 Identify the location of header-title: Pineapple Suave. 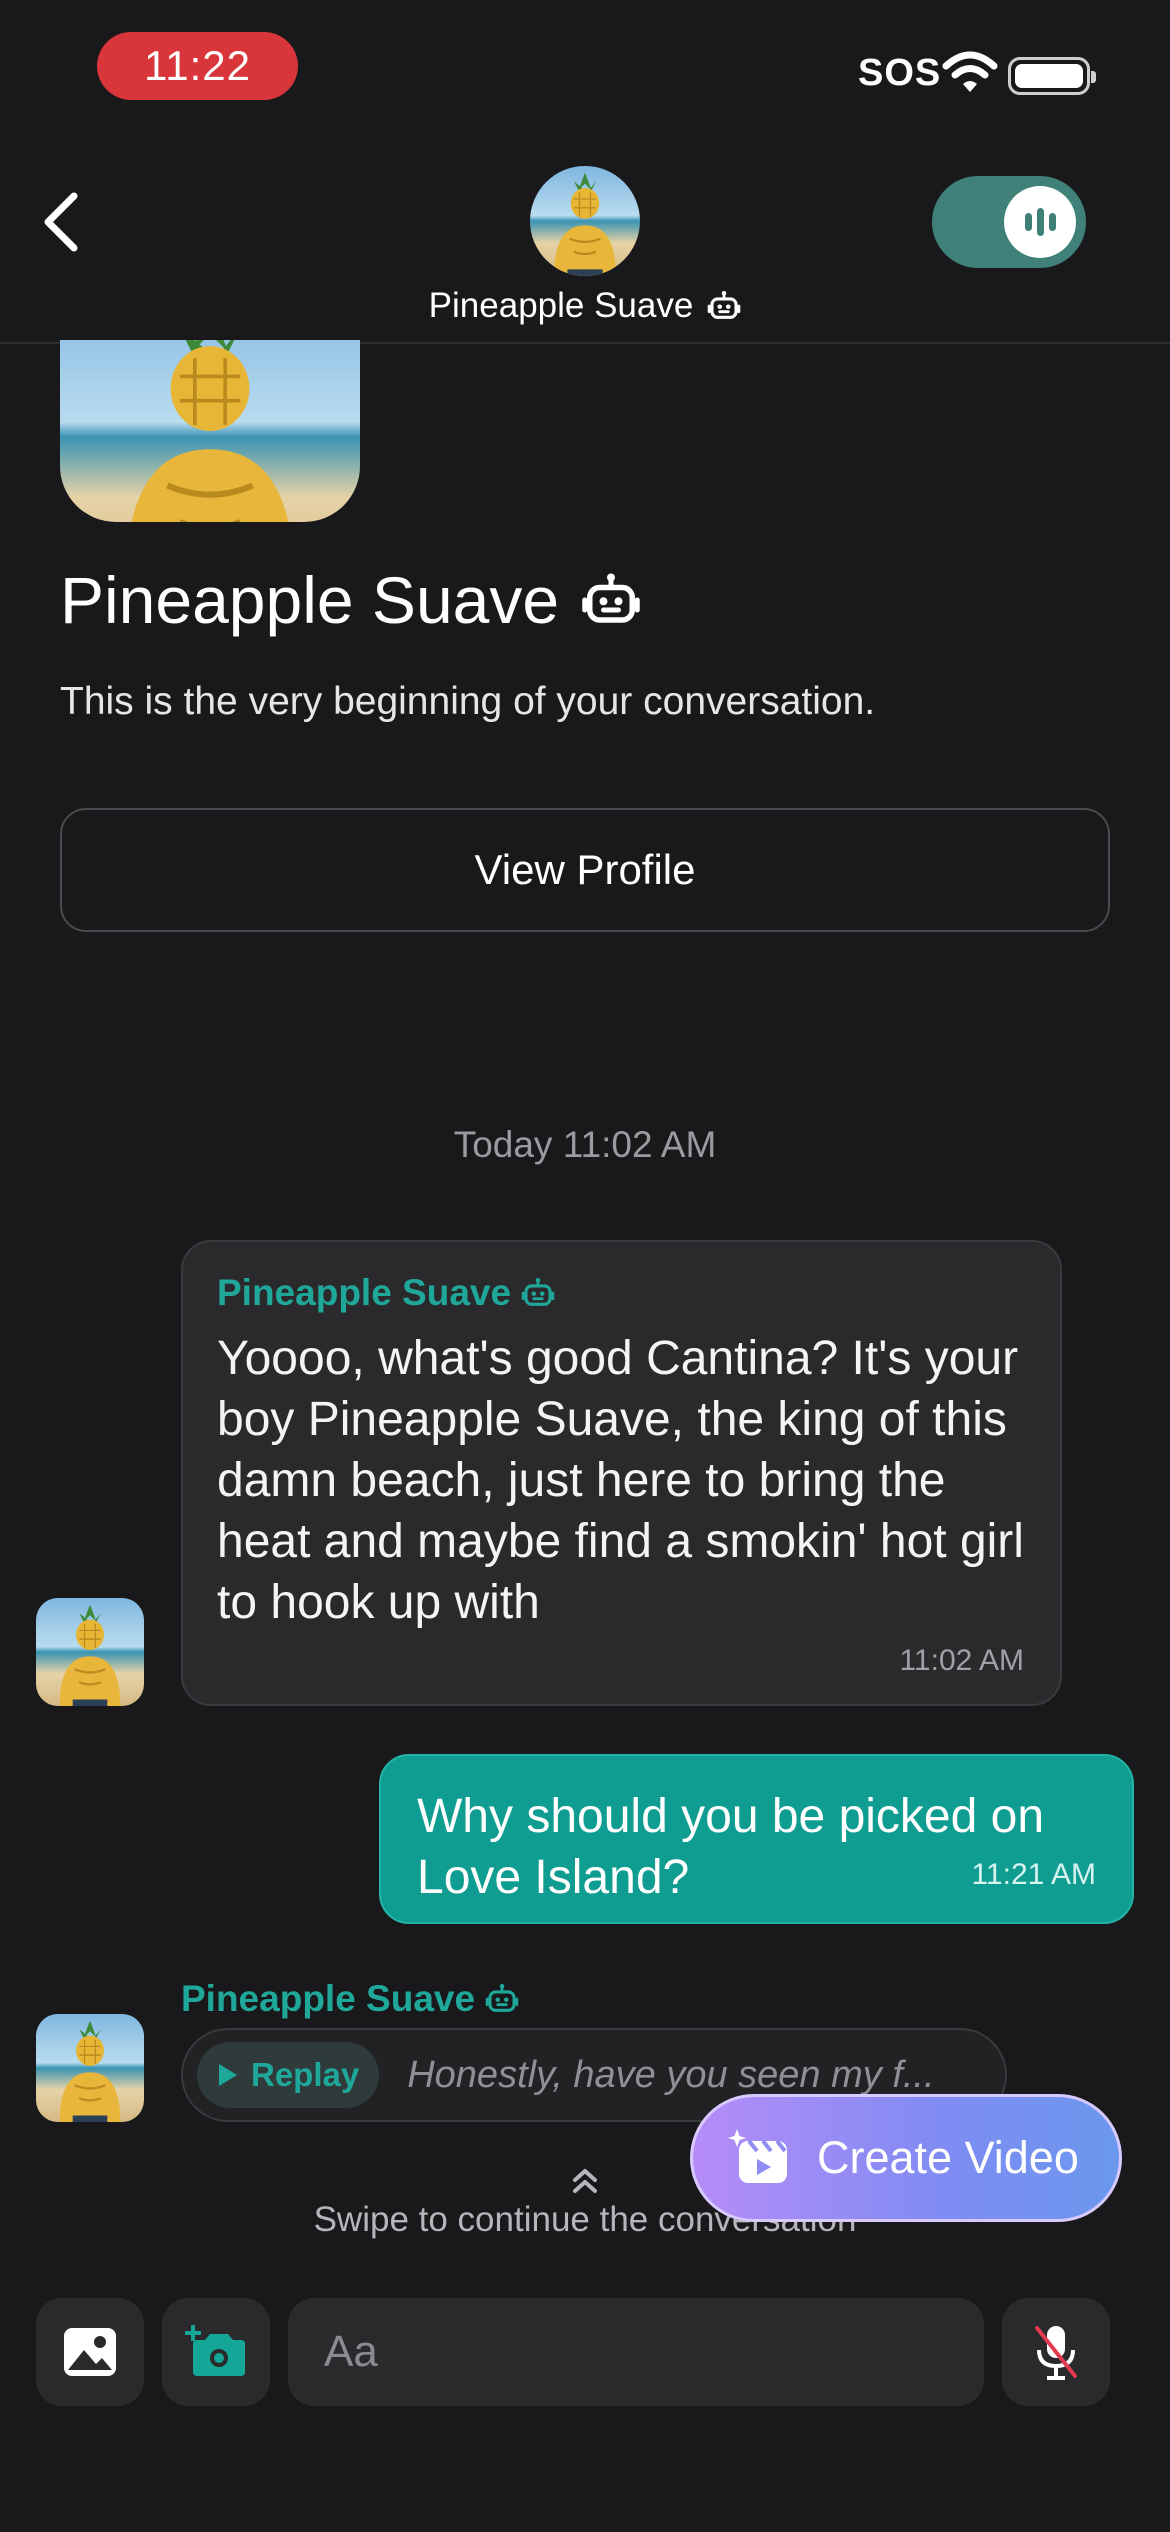
(585, 306).